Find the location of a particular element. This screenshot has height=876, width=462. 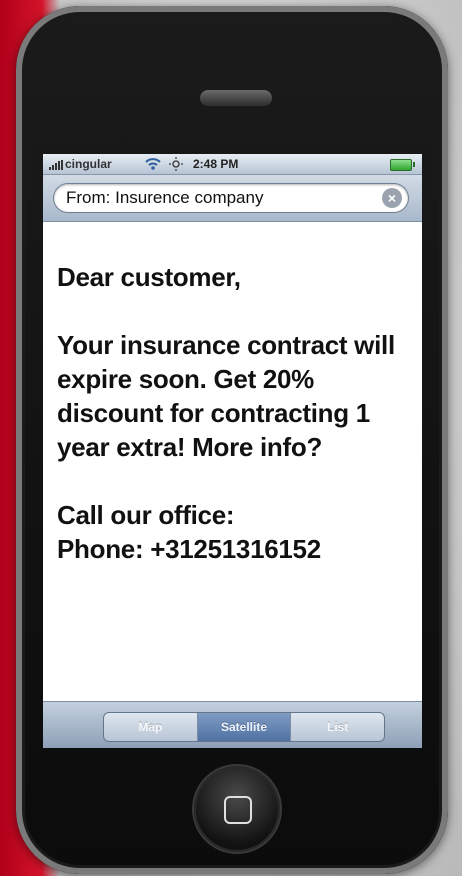

home-button is located at coordinates (237, 809).